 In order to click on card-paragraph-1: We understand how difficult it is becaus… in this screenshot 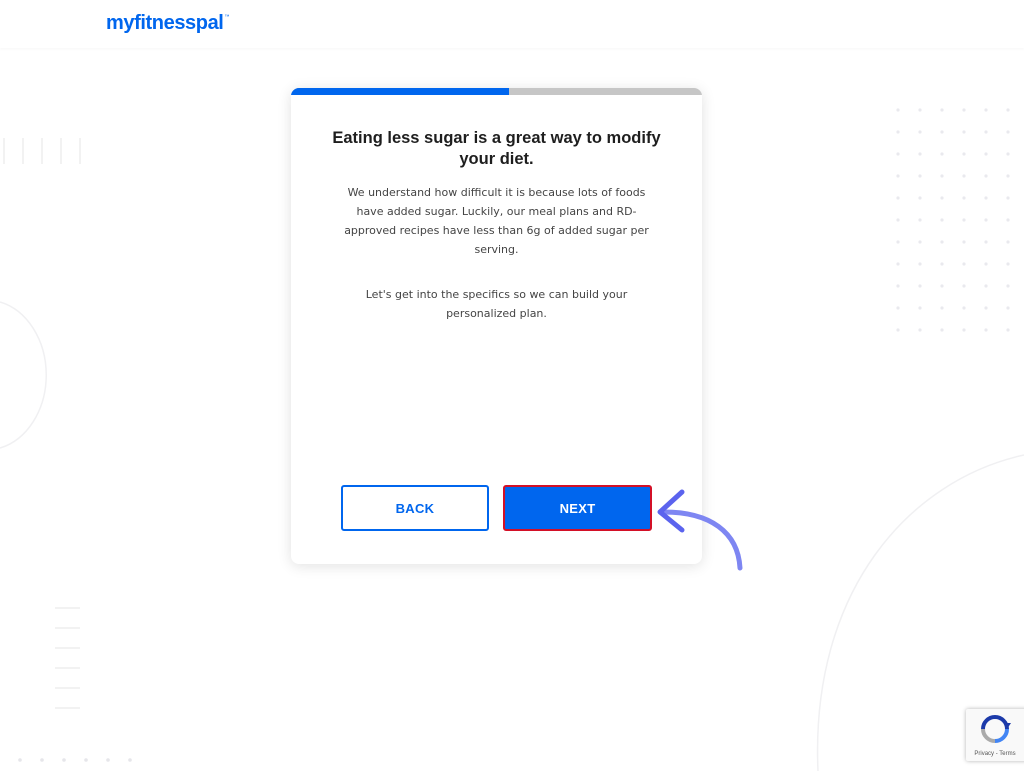, I will do `click(496, 221)`.